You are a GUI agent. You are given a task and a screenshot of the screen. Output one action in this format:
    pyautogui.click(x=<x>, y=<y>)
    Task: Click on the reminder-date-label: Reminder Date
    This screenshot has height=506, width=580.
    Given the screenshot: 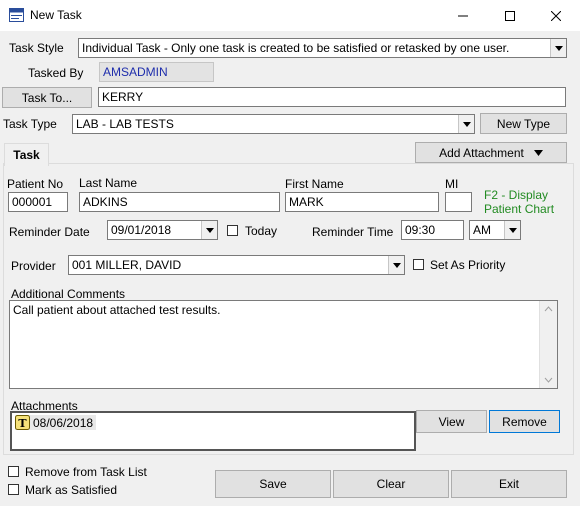 What is the action you would take?
    pyautogui.click(x=49, y=232)
    